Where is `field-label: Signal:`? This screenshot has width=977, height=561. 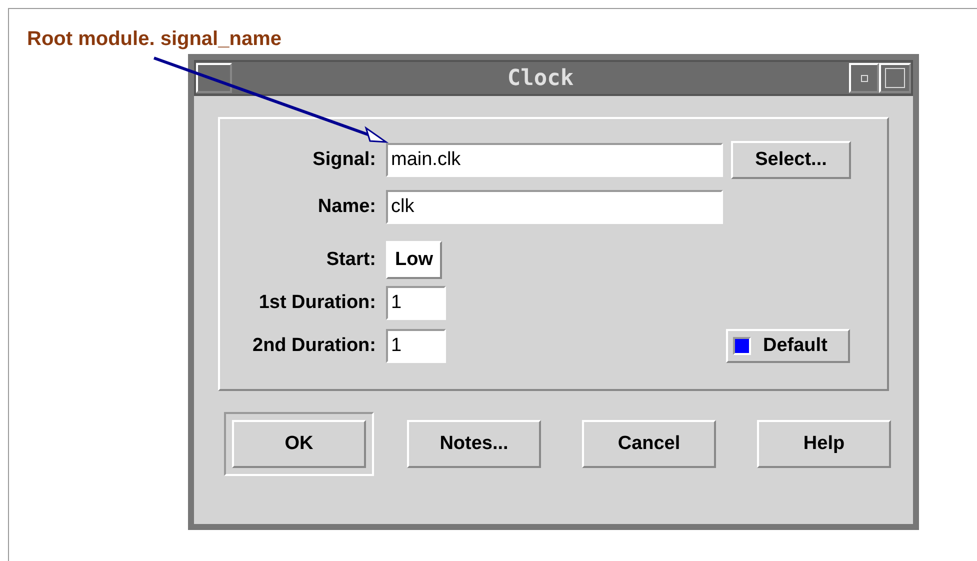
field-label: Signal: is located at coordinates (344, 160).